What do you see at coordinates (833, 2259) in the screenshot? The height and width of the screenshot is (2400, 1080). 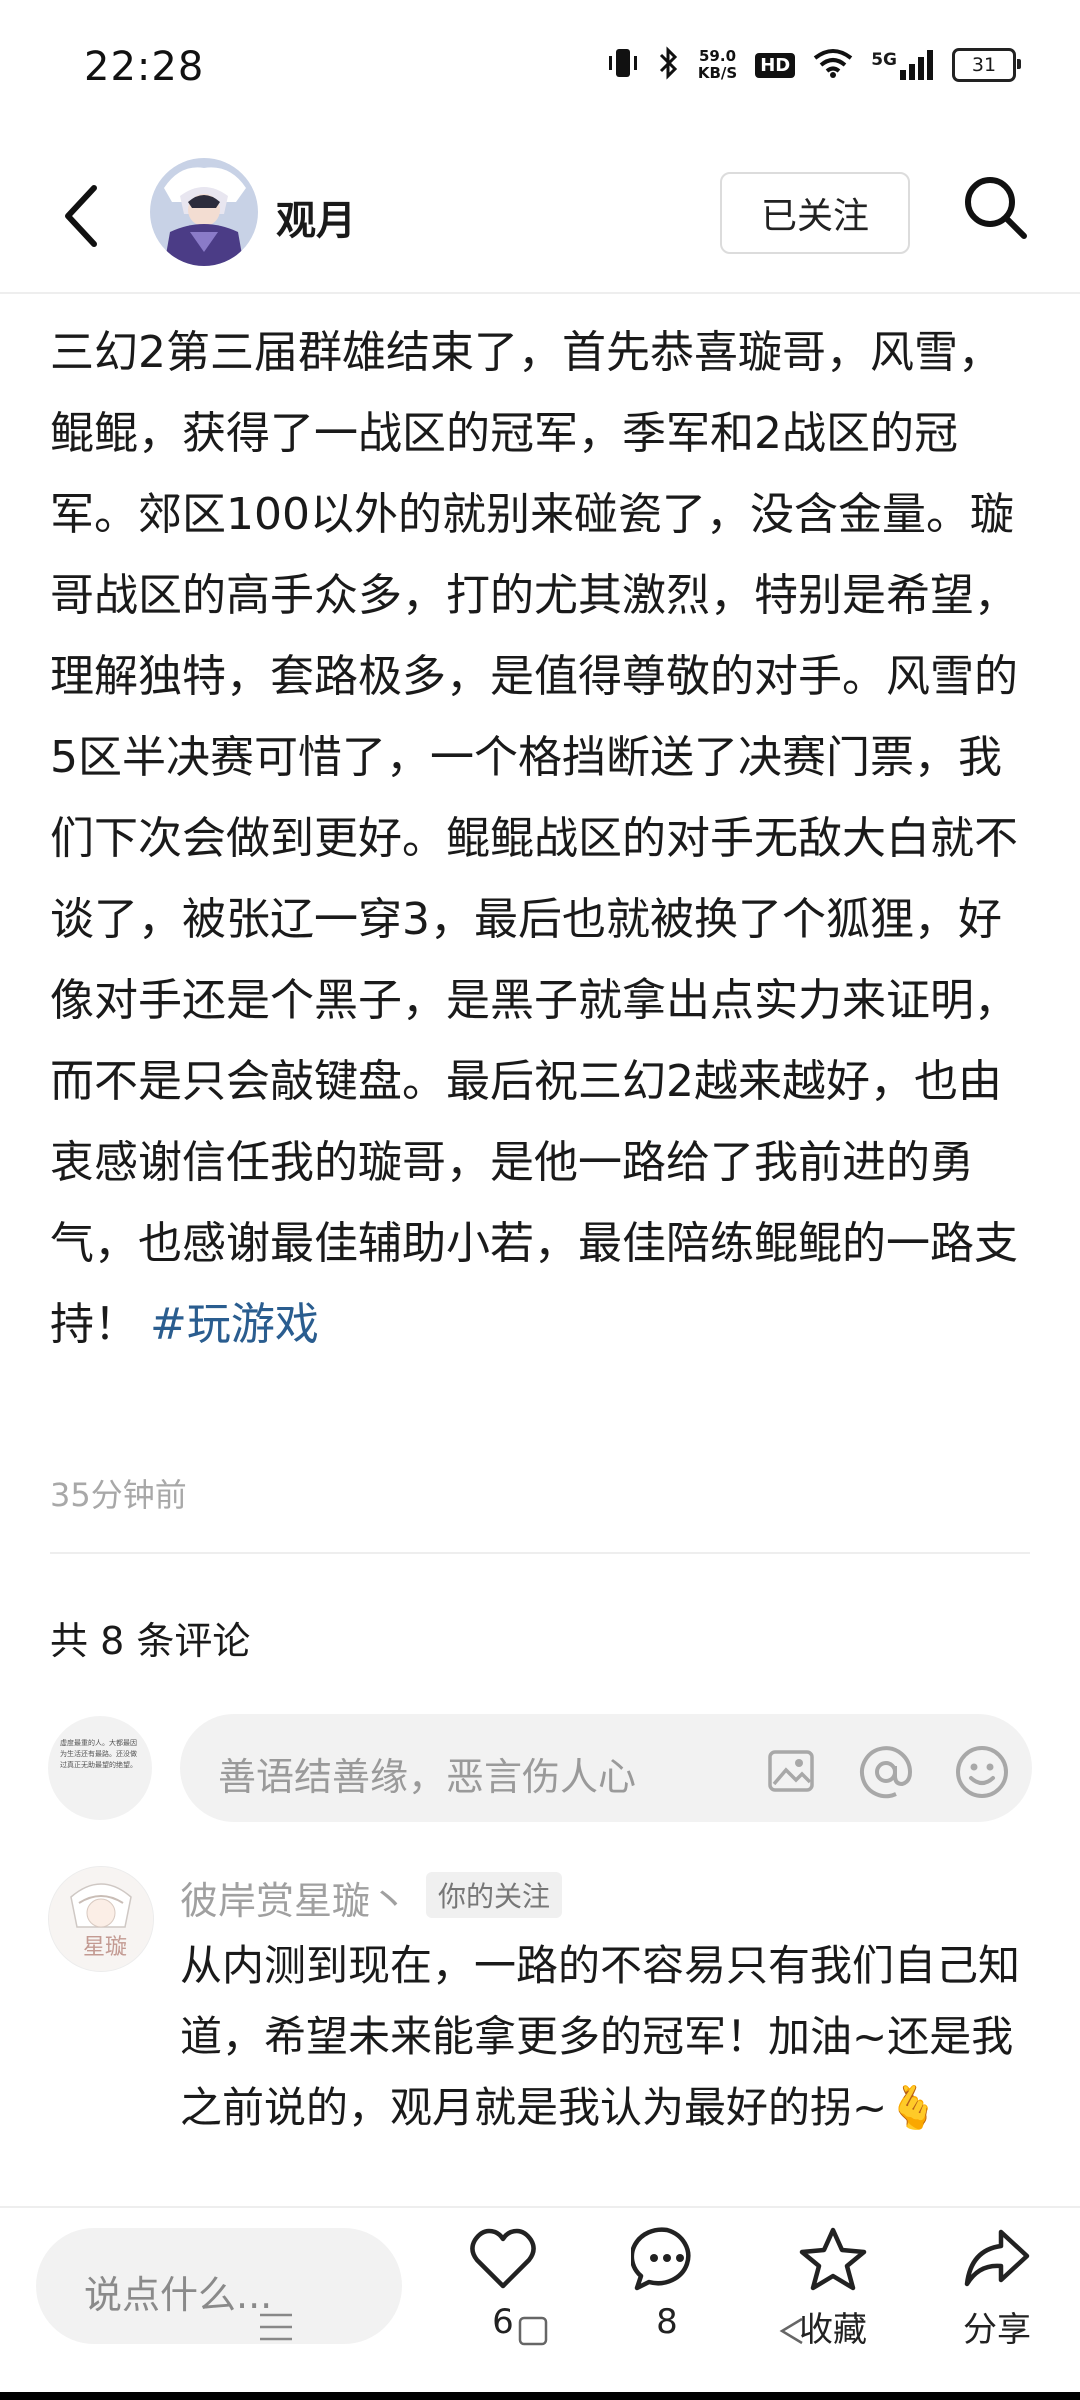 I see `star-icon` at bounding box center [833, 2259].